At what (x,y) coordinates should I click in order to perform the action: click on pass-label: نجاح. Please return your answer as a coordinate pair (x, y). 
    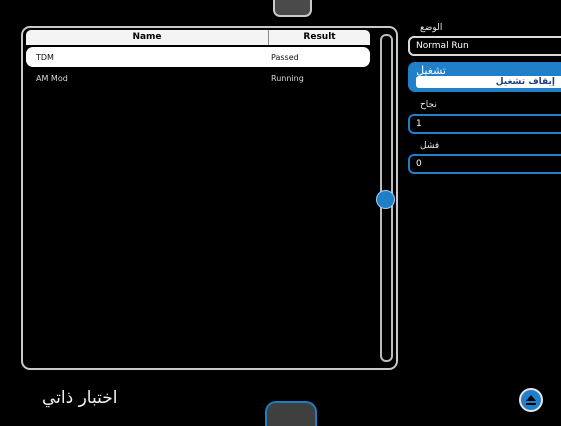
    Looking at the image, I should click on (428, 105).